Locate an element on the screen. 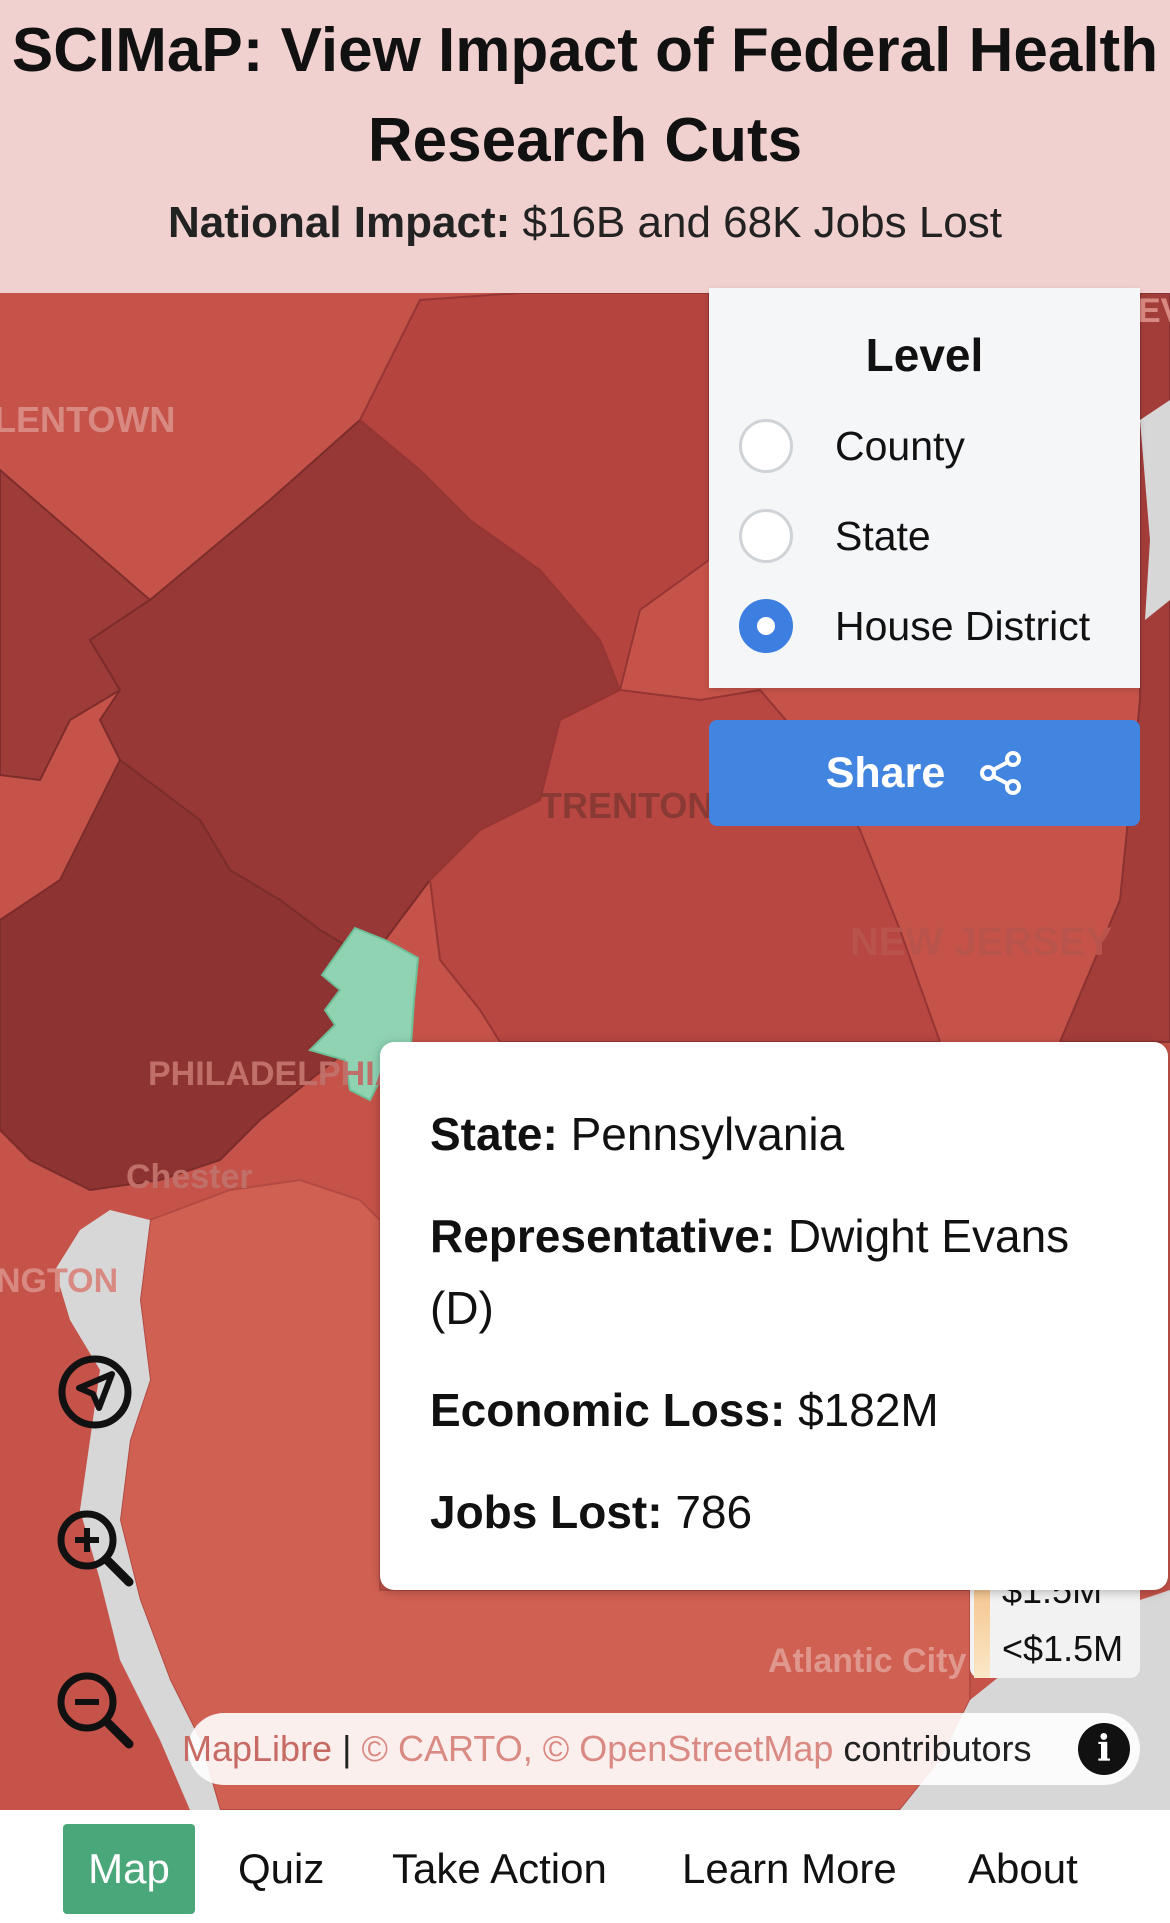  zoom-in-button is located at coordinates (96, 1551).